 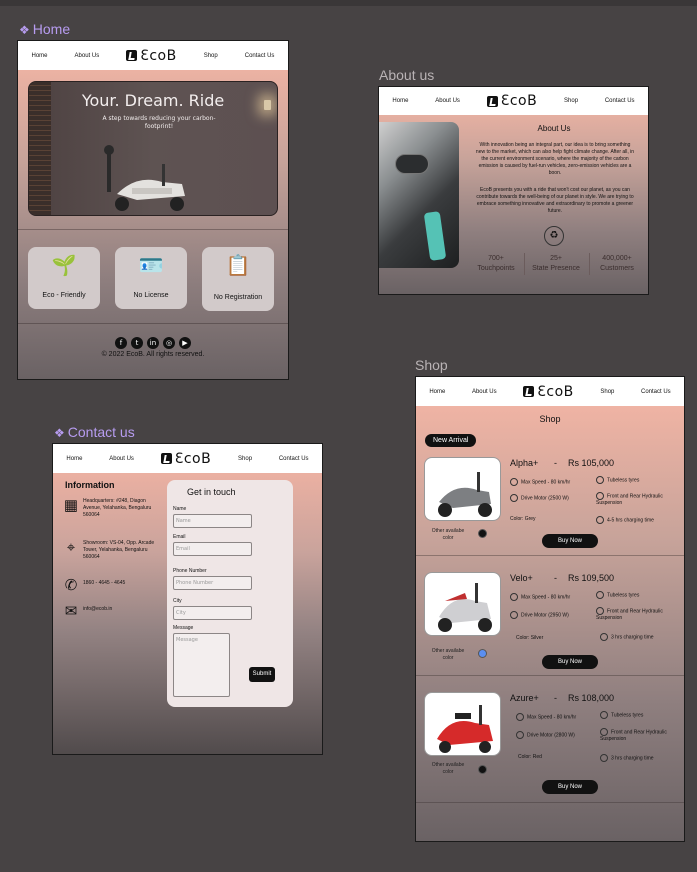 I want to click on component-diamond-icon: ❖, so click(x=59, y=433).